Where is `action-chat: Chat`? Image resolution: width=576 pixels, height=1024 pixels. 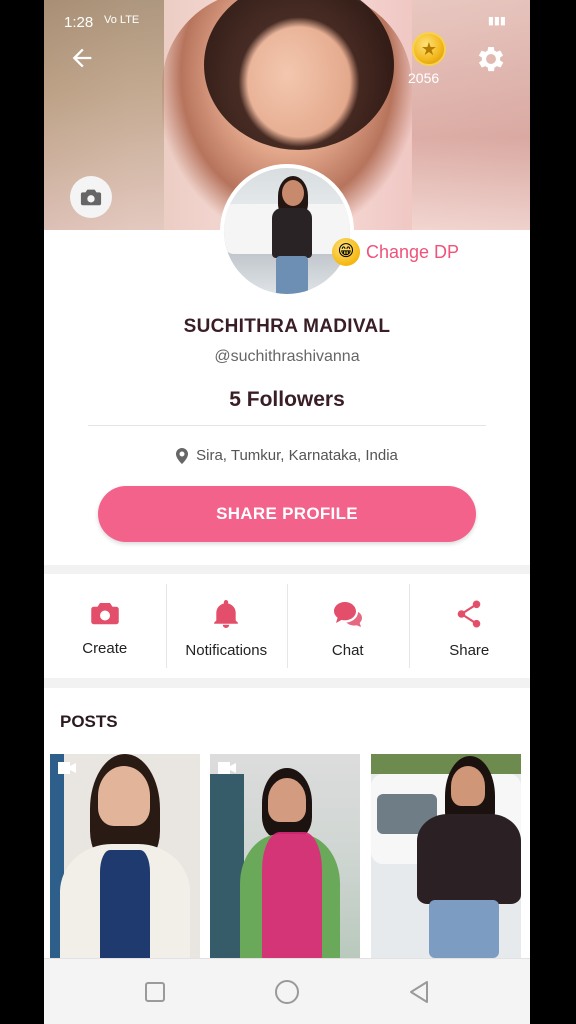 action-chat: Chat is located at coordinates (348, 626).